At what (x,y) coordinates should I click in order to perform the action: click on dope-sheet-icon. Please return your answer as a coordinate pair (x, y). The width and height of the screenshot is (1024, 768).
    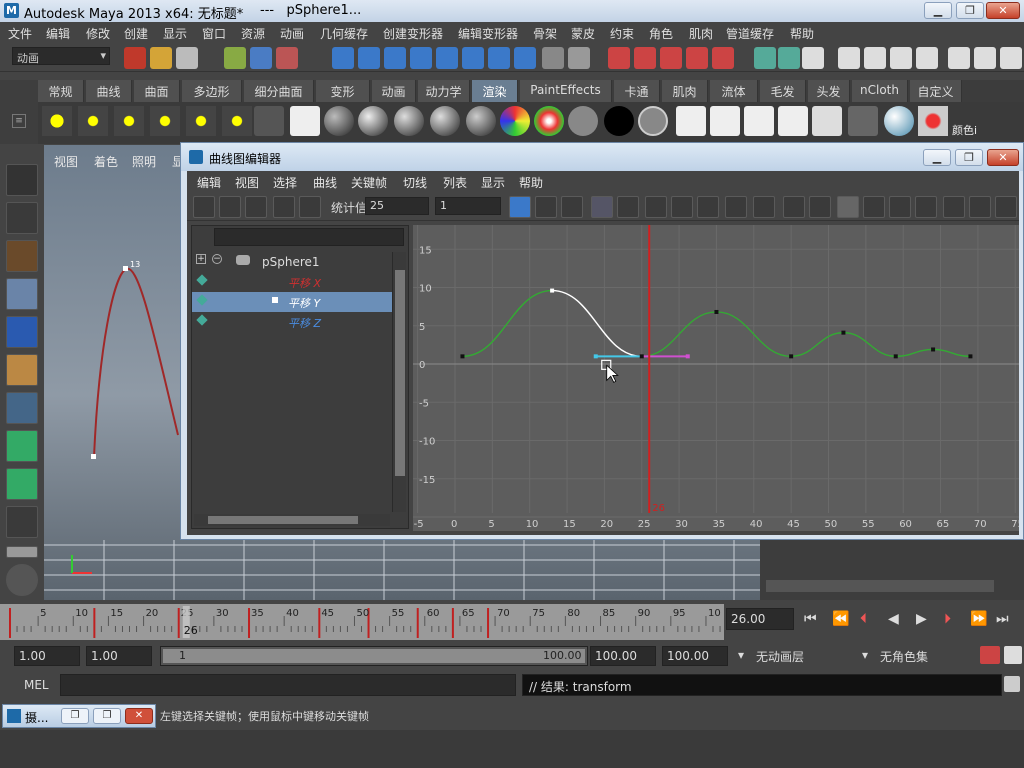
    Looking at the image, I should click on (980, 207).